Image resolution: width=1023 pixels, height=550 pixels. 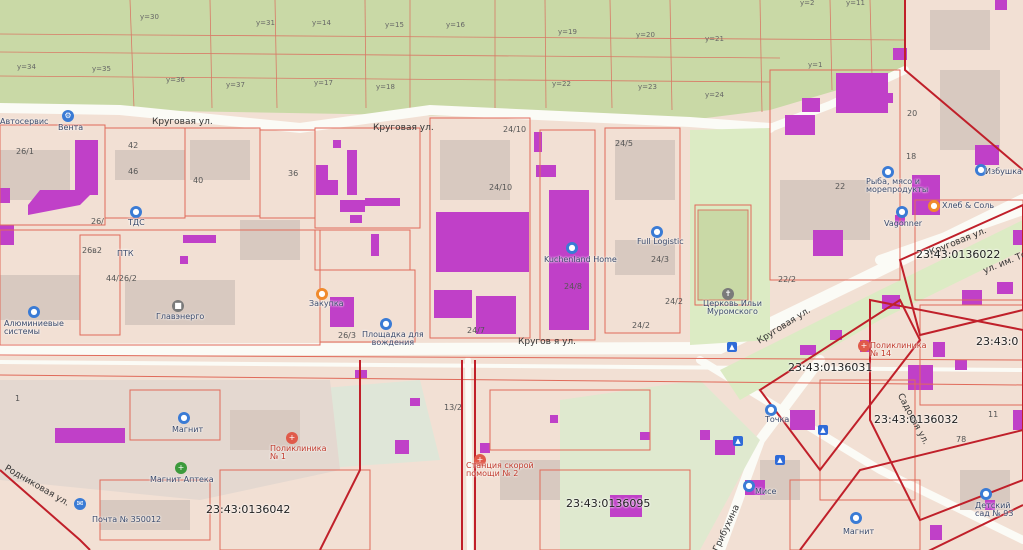 What do you see at coordinates (182, 122) in the screenshot?
I see `street-label-krugovaya-nw: Круговая ул.` at bounding box center [182, 122].